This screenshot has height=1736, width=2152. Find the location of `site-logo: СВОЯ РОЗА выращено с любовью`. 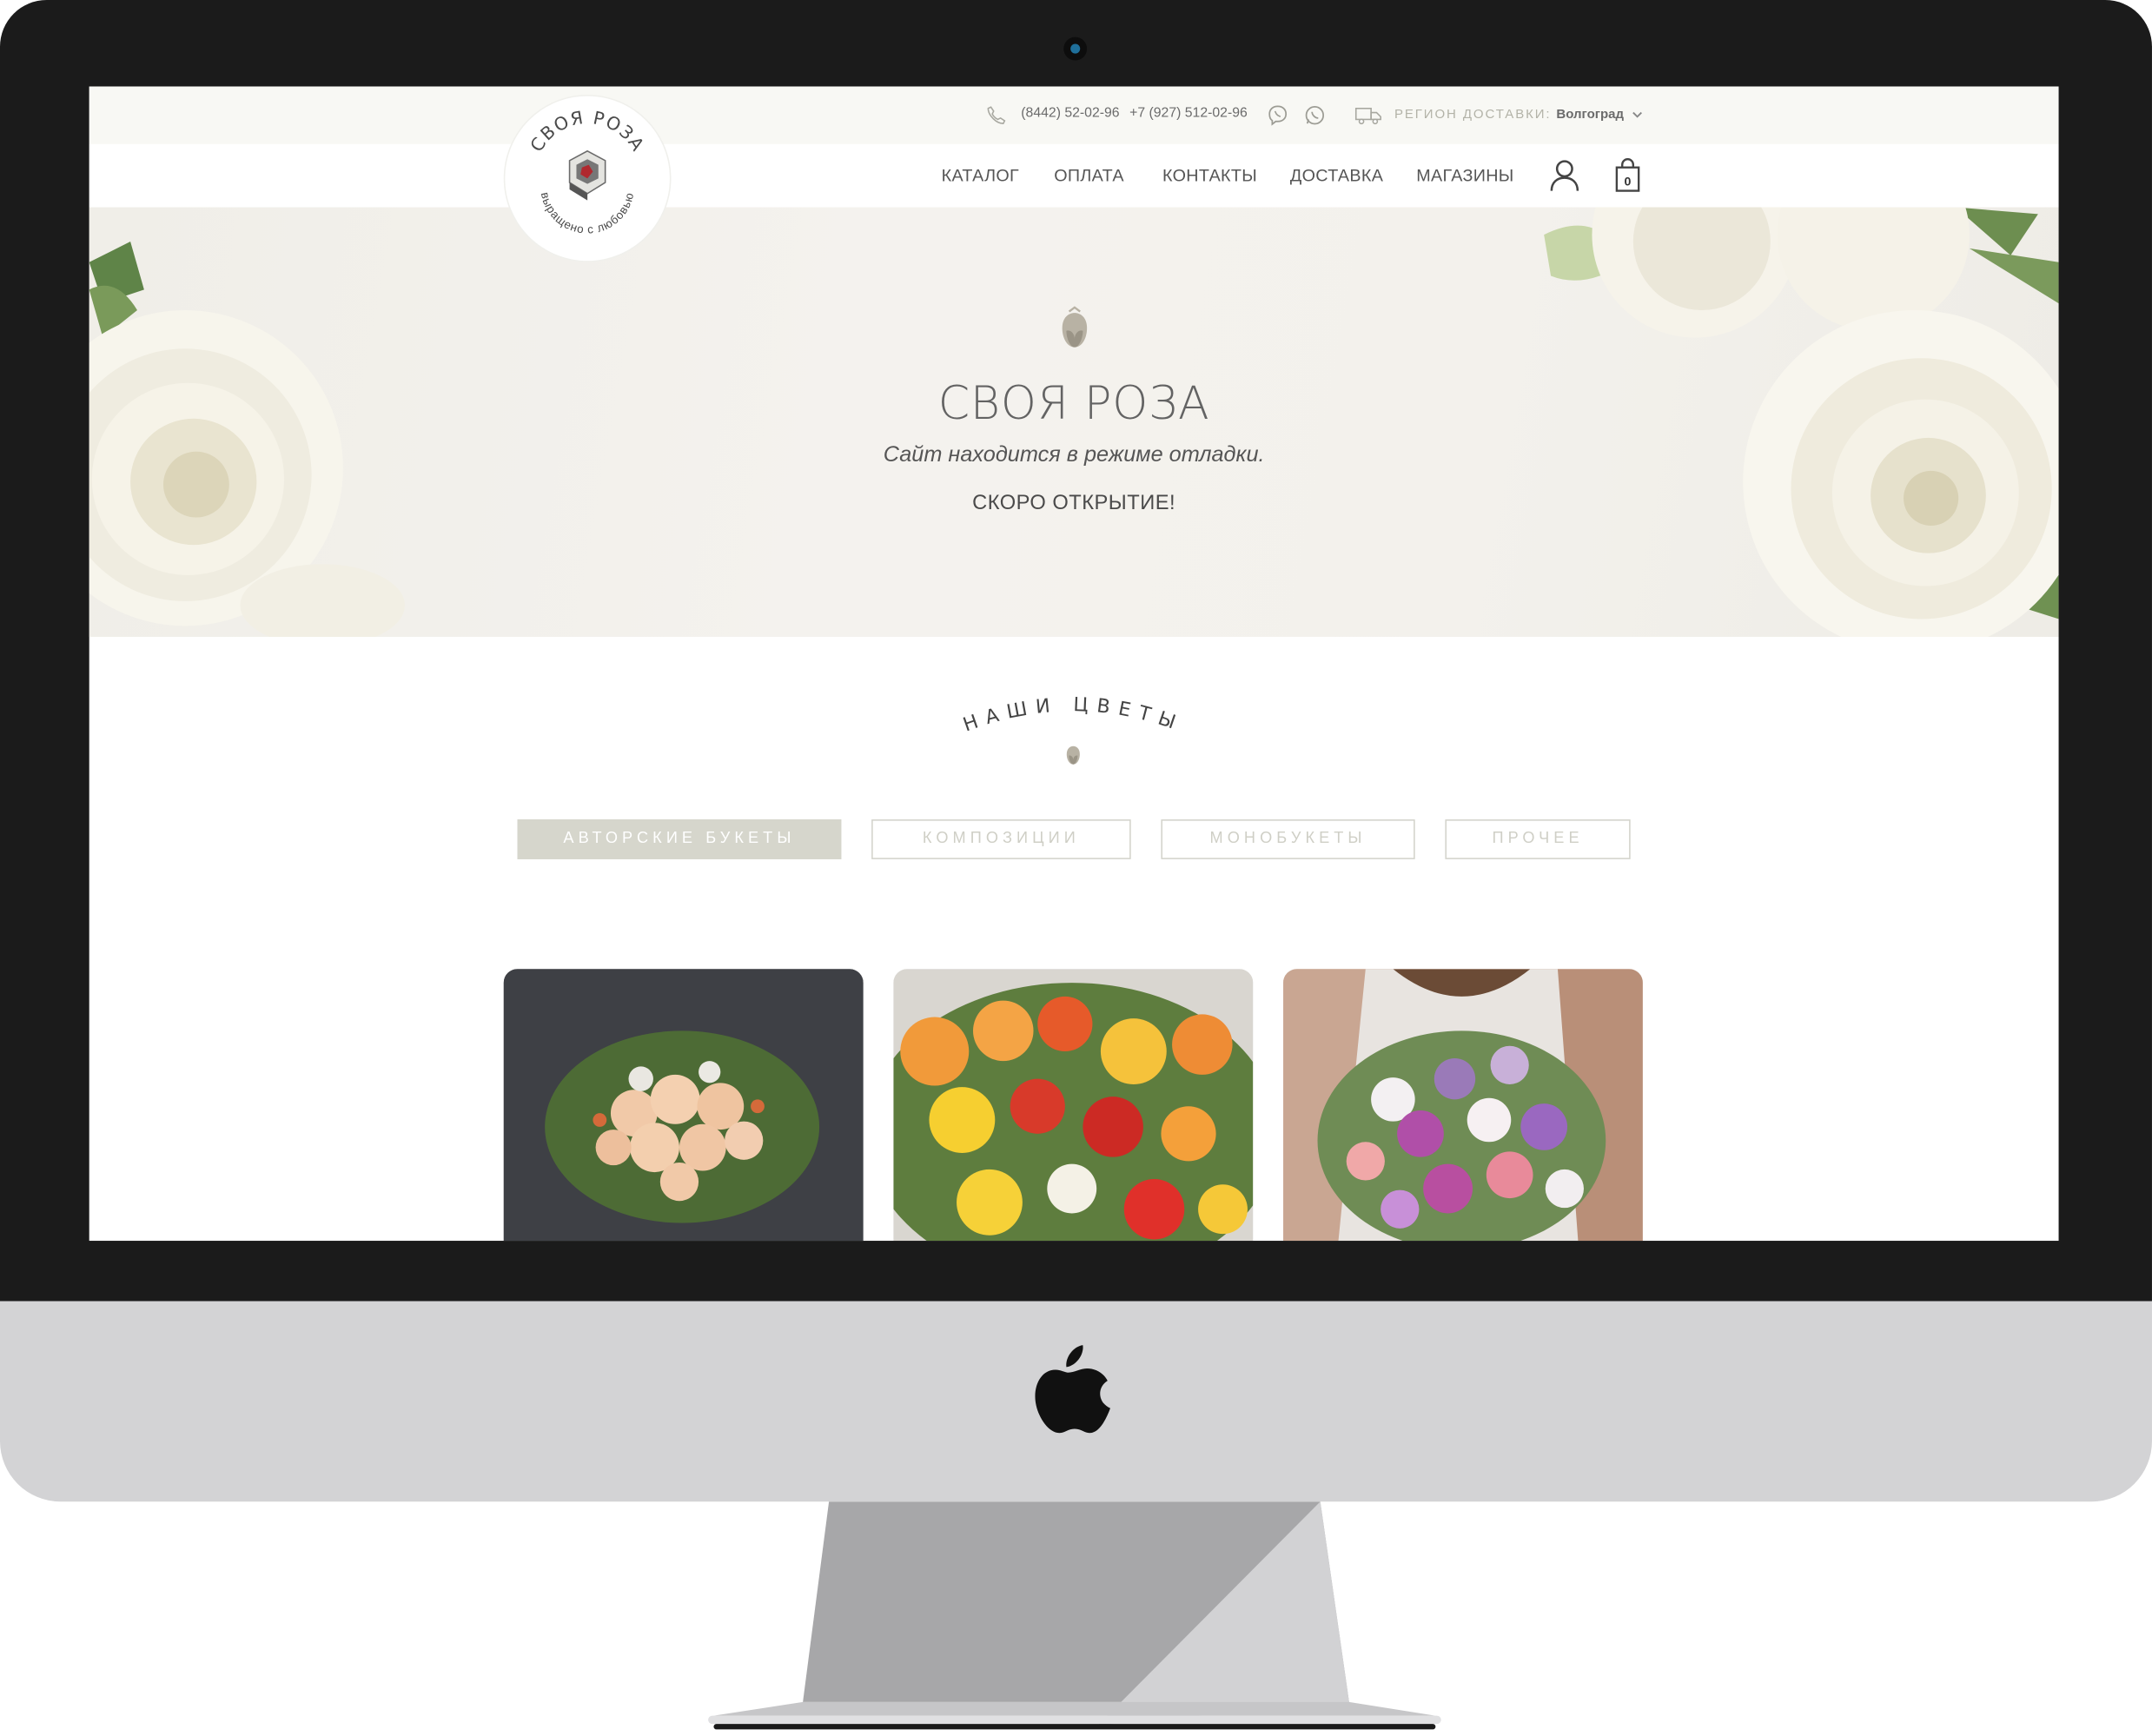

site-logo: СВОЯ РОЗА выращено с любовью is located at coordinates (587, 179).